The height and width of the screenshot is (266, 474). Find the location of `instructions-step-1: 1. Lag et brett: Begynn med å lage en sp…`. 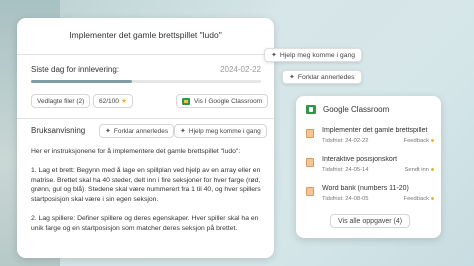

instructions-step-1: 1. Lag et brett: Begynn med å lage en sp… is located at coordinates (146, 185).